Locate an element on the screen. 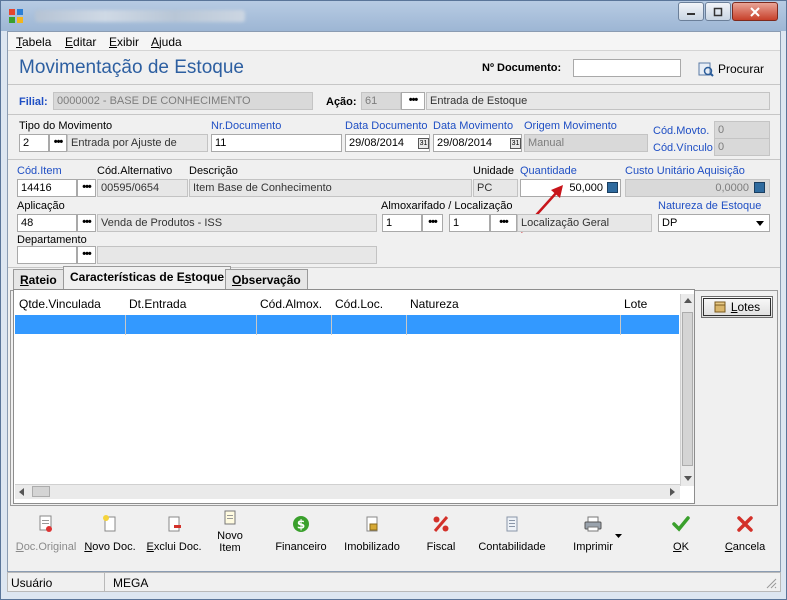 This screenshot has height=600, width=787. data-movimento-input: 29/08/2014 is located at coordinates (477, 143).